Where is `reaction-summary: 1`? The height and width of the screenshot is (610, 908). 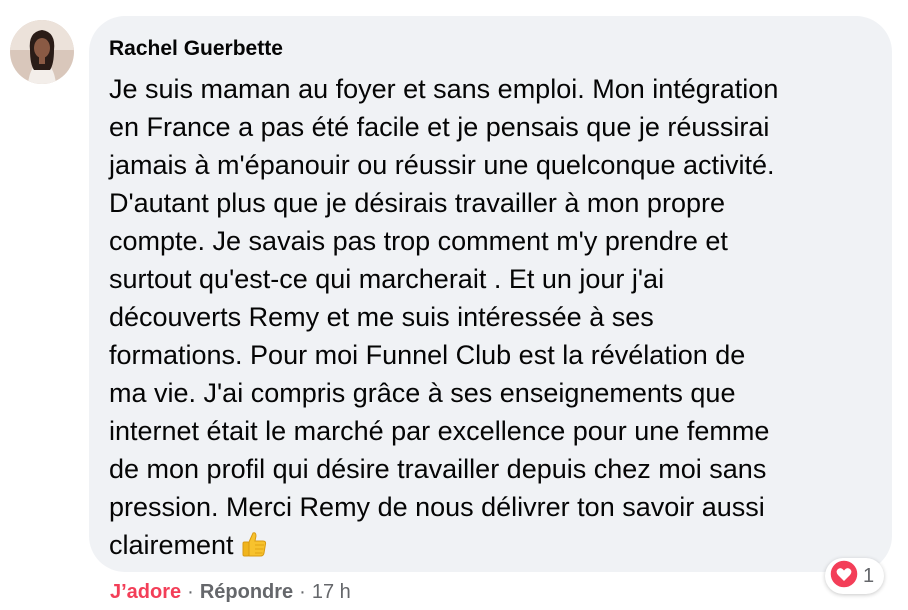 reaction-summary: 1 is located at coordinates (855, 576).